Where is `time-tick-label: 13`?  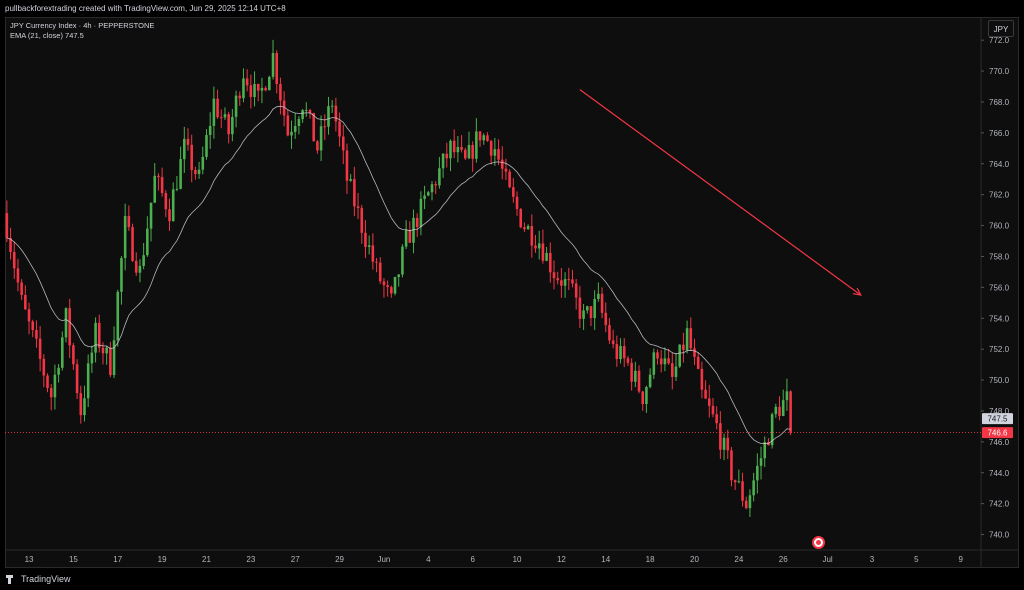 time-tick-label: 13 is located at coordinates (29, 559).